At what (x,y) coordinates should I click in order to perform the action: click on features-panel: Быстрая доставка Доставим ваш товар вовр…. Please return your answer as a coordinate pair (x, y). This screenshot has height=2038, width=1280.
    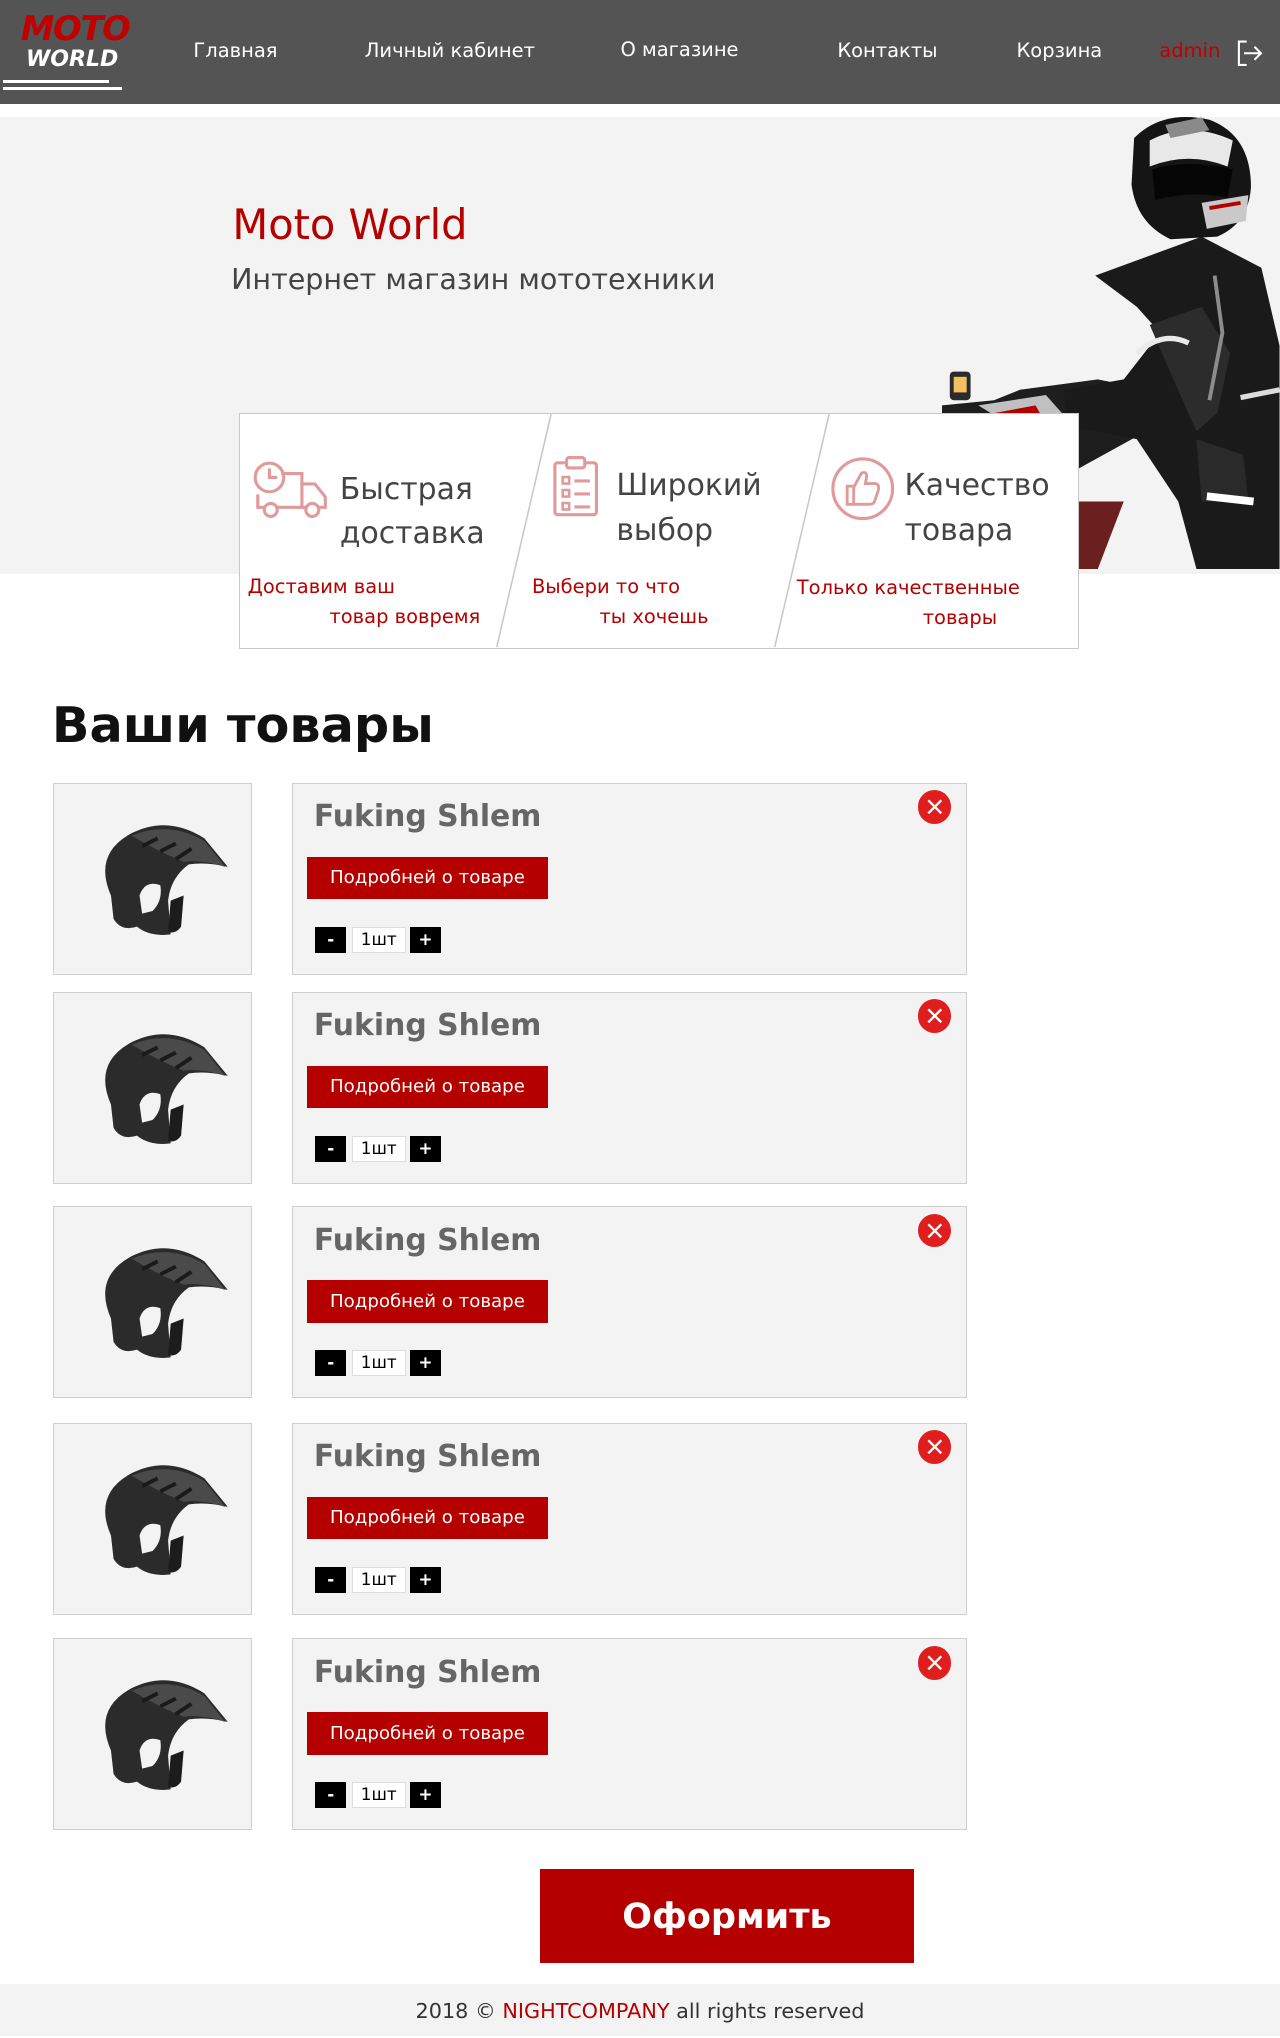
    Looking at the image, I should click on (658, 531).